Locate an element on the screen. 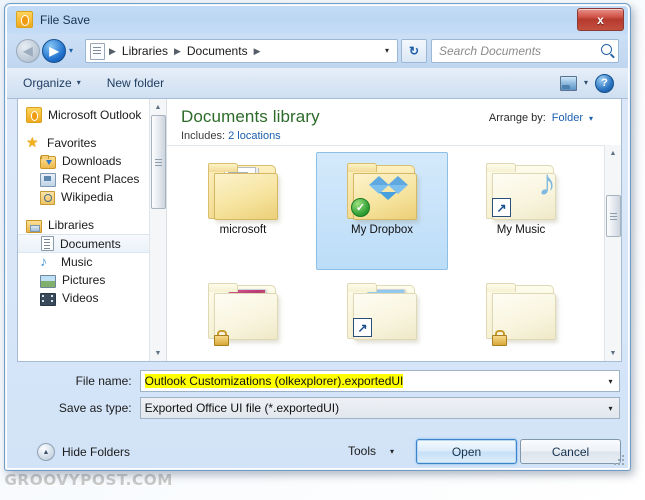 This screenshot has width=645, height=500. star-icon: ★ is located at coordinates (32, 142).